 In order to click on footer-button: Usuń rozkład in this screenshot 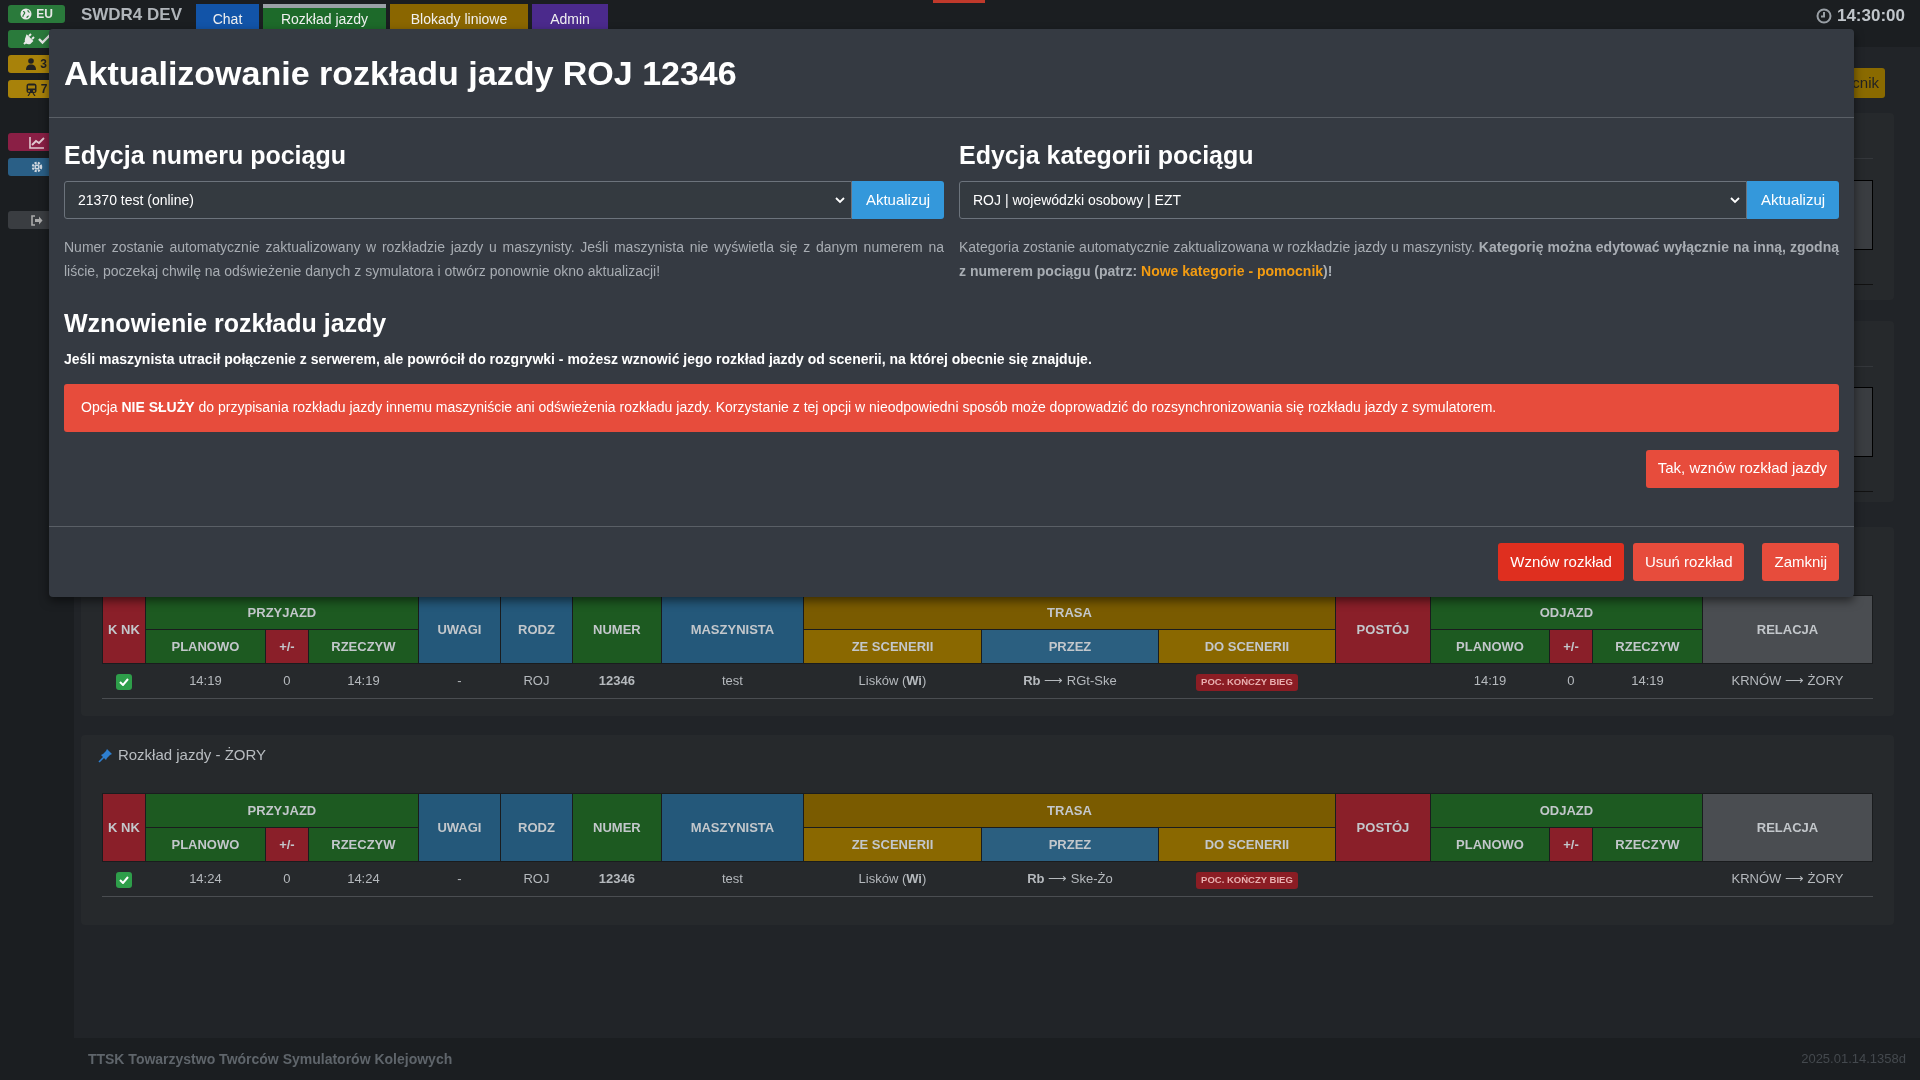, I will do `click(1688, 562)`.